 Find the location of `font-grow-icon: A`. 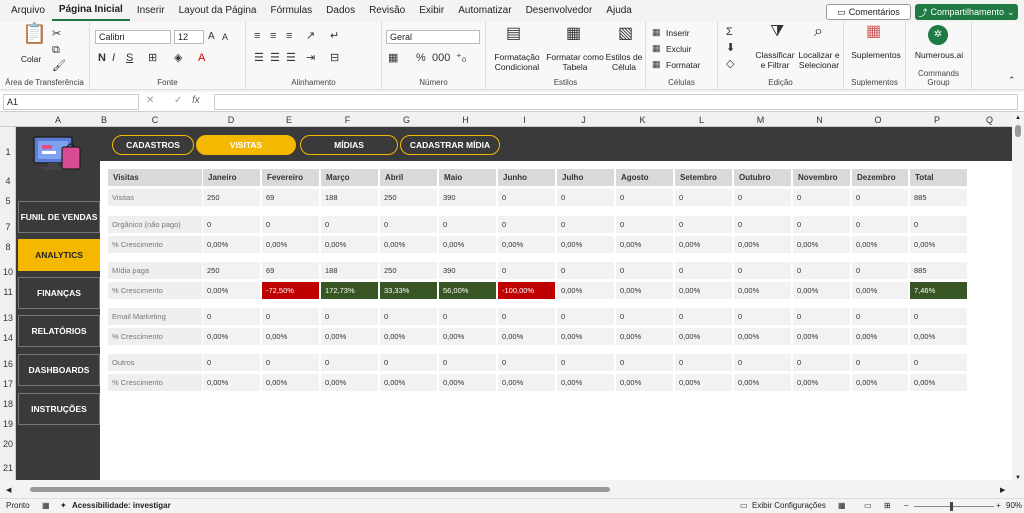

font-grow-icon: A is located at coordinates (211, 37).